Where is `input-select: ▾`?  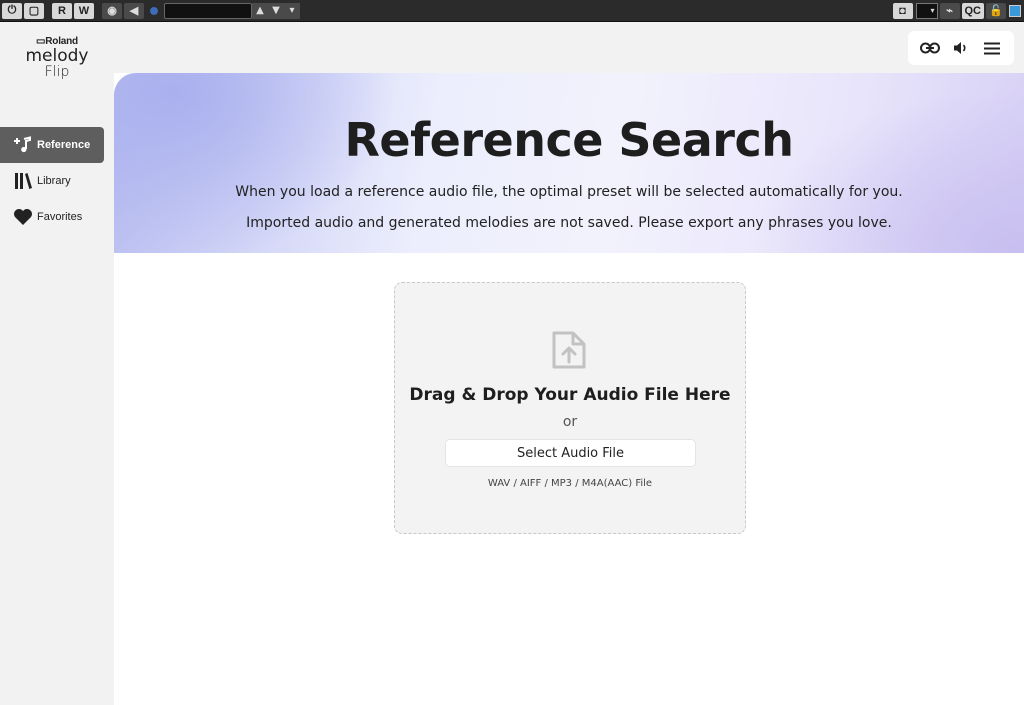 input-select: ▾ is located at coordinates (926, 10).